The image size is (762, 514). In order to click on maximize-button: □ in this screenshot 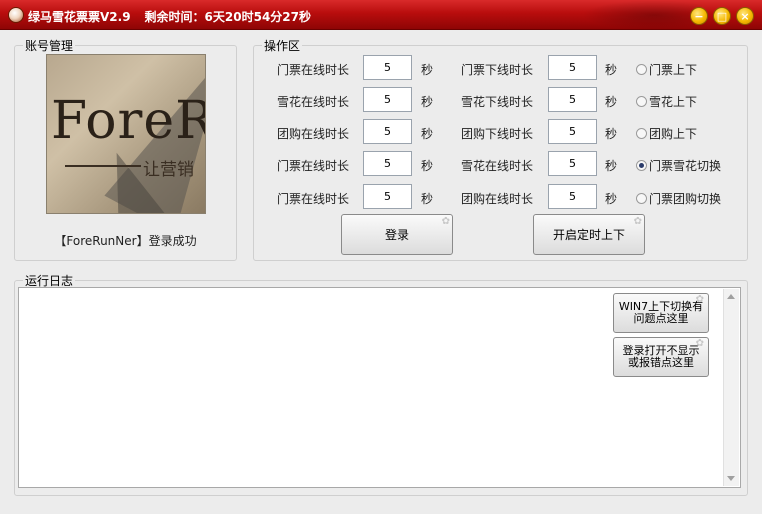, I will do `click(722, 16)`.